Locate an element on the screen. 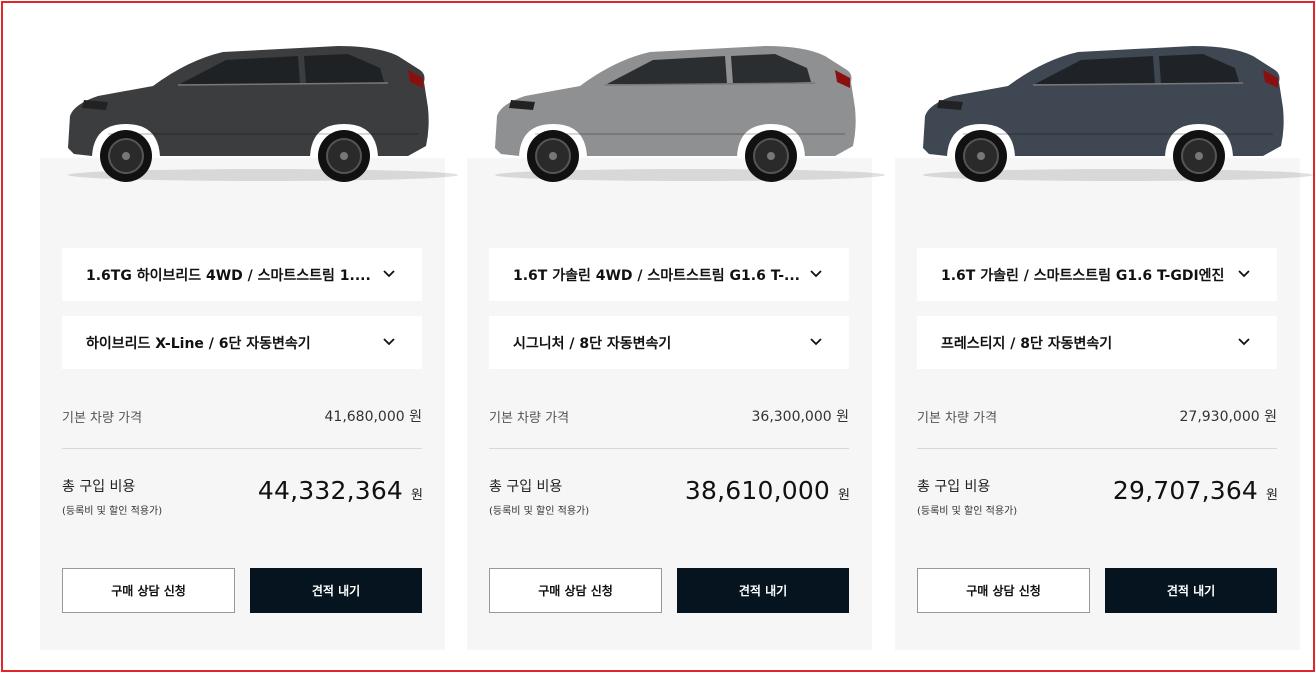  grade-select-label: 하이브리드 X-Line / 6단 자동변속기 is located at coordinates (198, 343).